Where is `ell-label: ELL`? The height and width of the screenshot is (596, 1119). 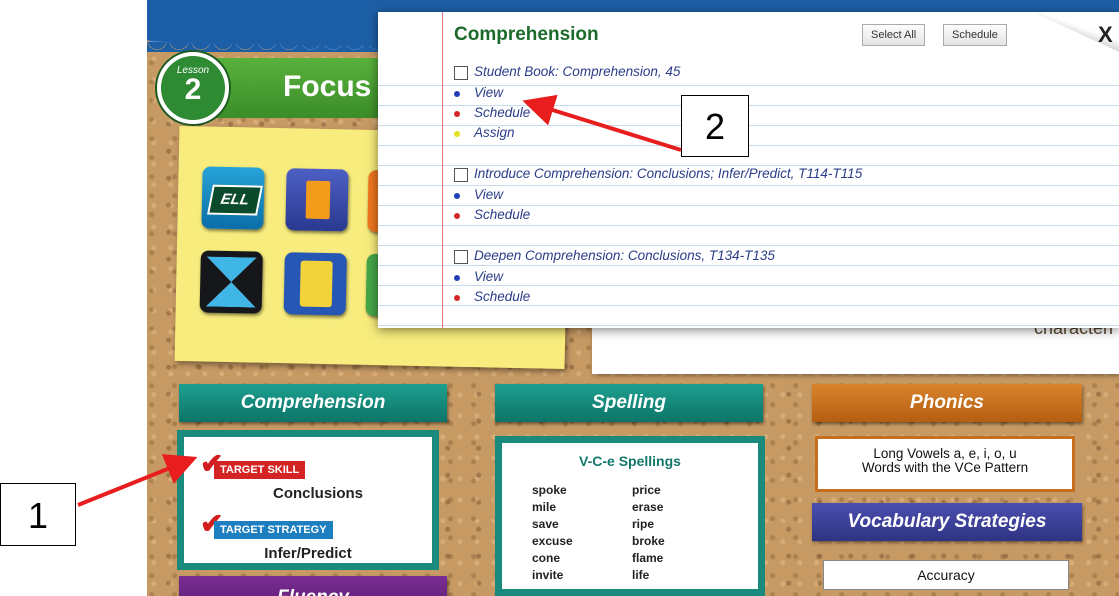
ell-label: ELL is located at coordinates (235, 200).